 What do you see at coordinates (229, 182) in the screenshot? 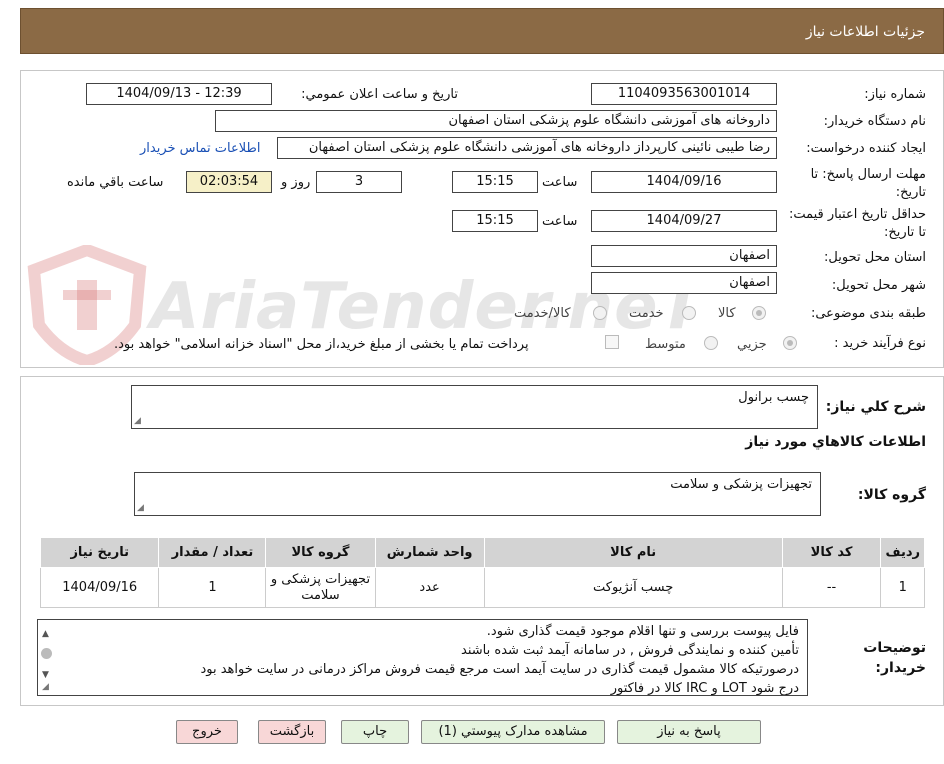
I see `remaining-time-field: 02:03:54` at bounding box center [229, 182].